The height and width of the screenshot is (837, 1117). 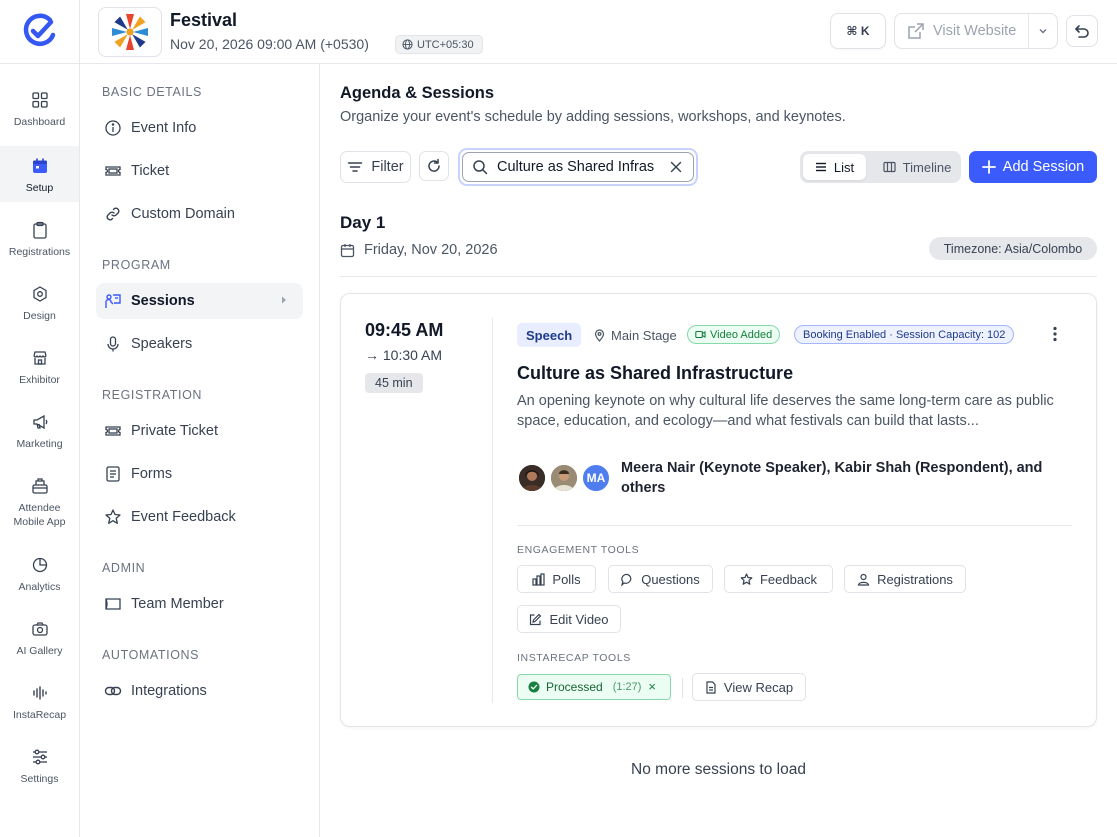 What do you see at coordinates (434, 166) in the screenshot?
I see `refresh-button` at bounding box center [434, 166].